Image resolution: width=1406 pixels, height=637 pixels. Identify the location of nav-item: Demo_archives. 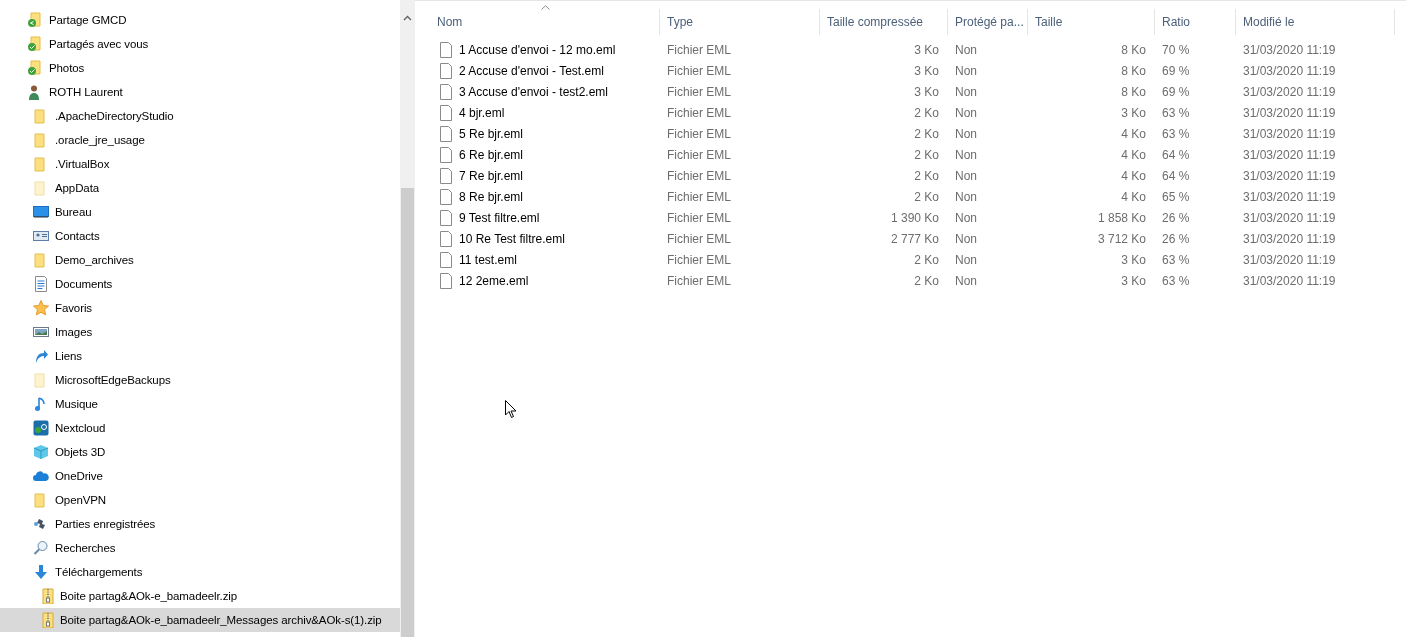
(200, 260).